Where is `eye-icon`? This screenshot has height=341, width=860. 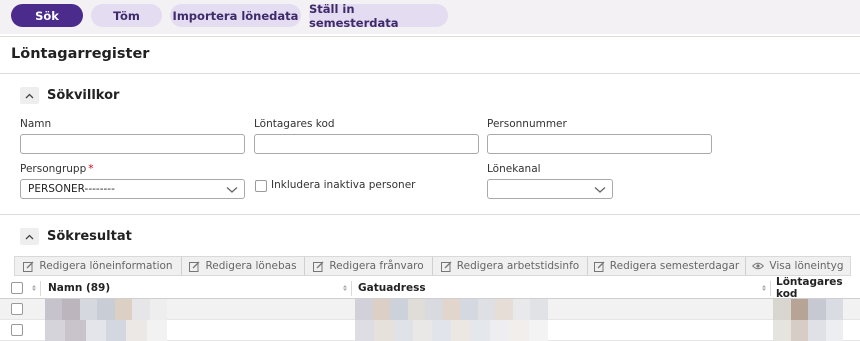
eye-icon is located at coordinates (758, 266).